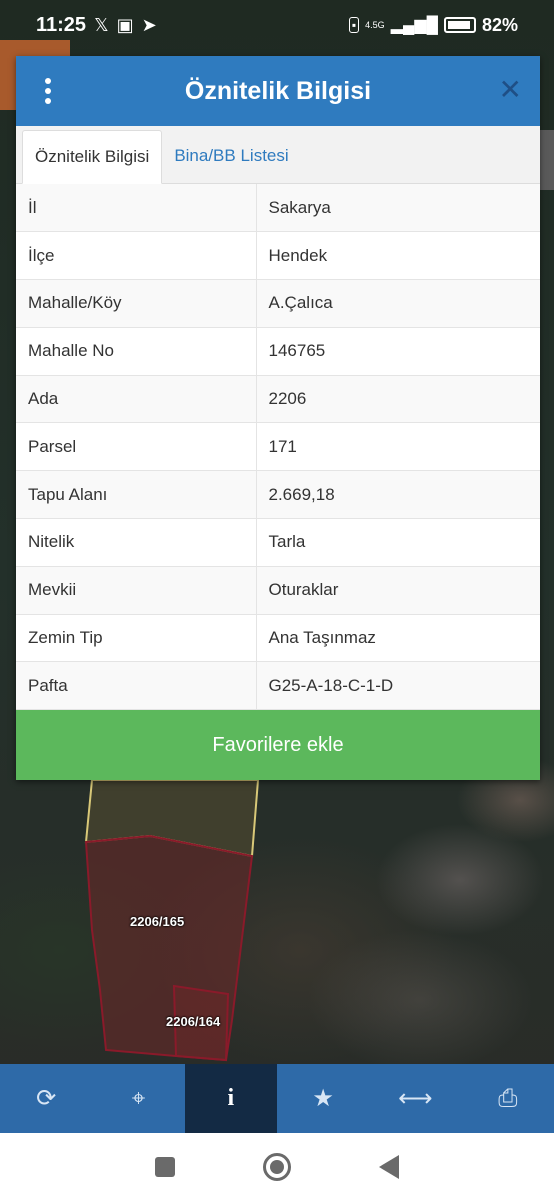 The height and width of the screenshot is (1200, 554). I want to click on image-icon: ▣, so click(125, 24).